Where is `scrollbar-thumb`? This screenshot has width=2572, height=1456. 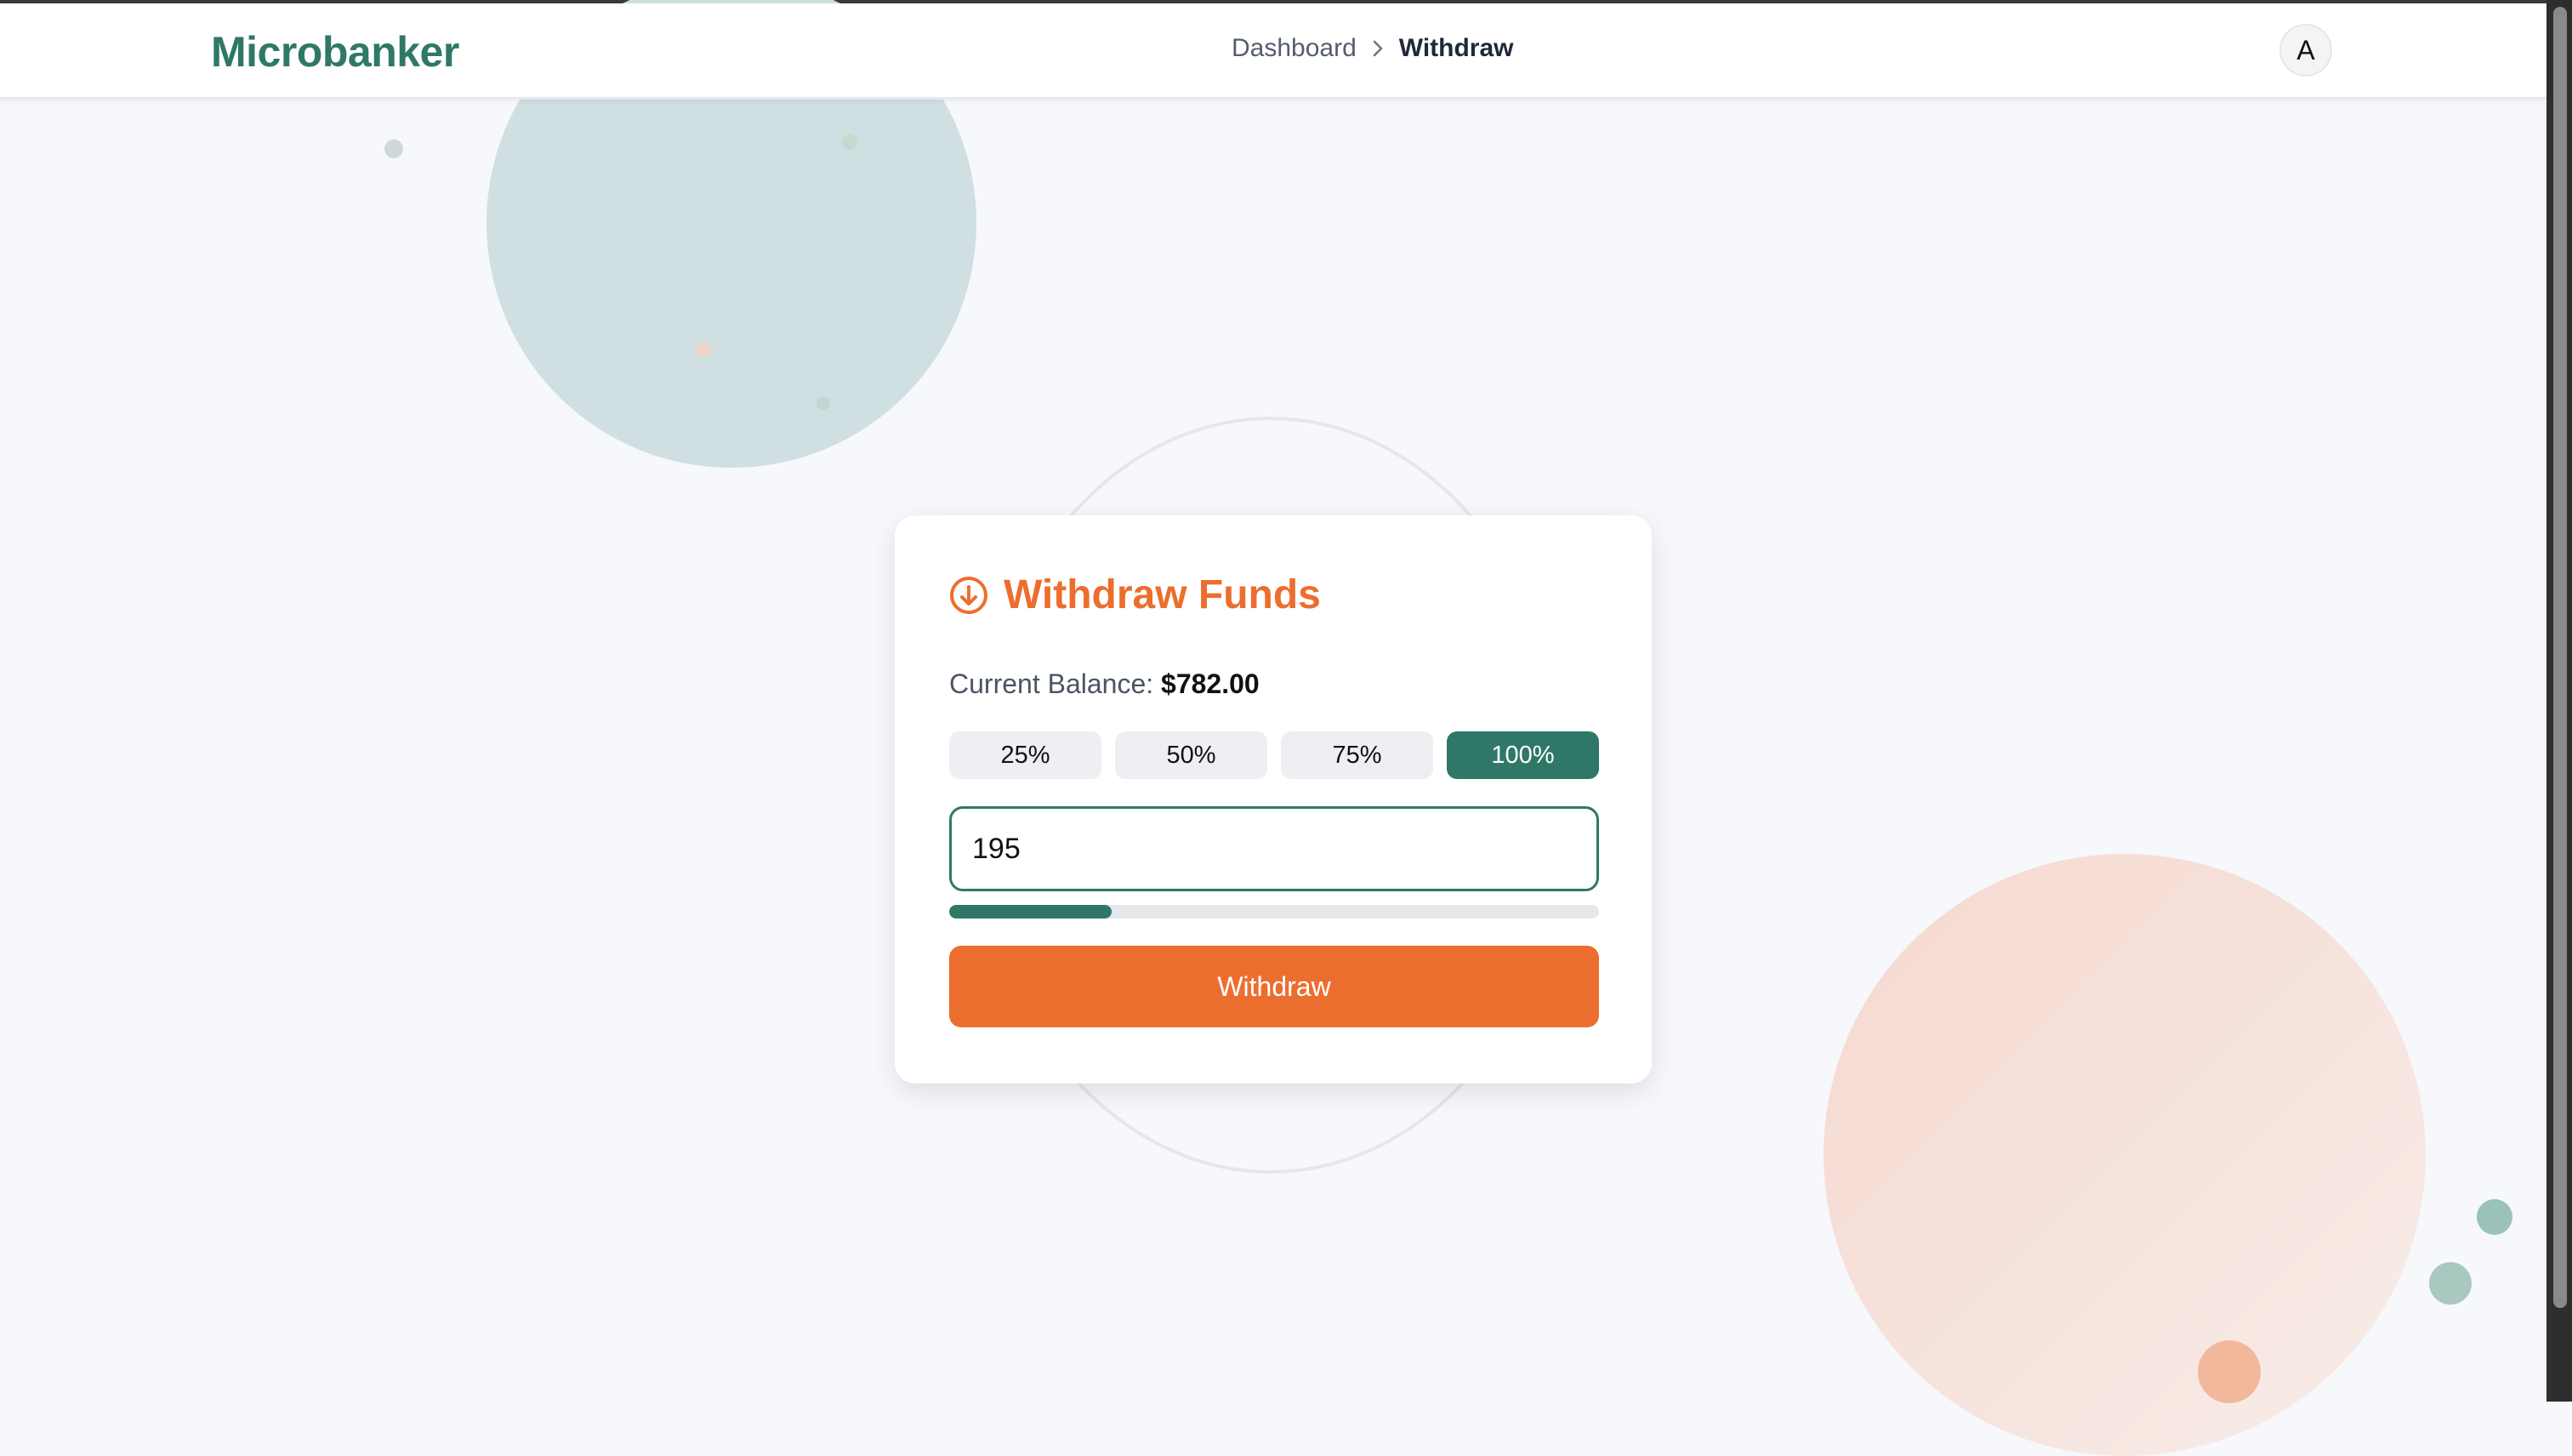
scrollbar-thumb is located at coordinates (2560, 657).